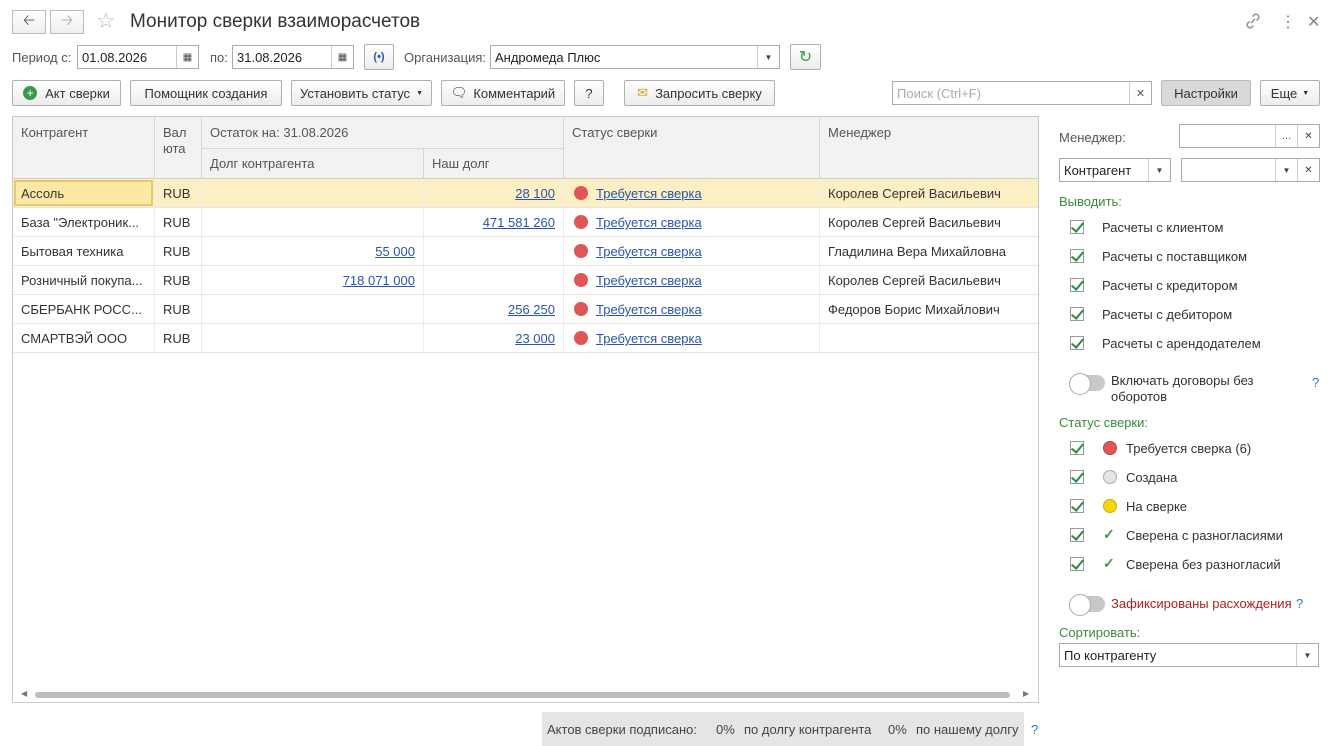  What do you see at coordinates (699, 93) in the screenshot?
I see `request-button: ✉ Запросить сверку` at bounding box center [699, 93].